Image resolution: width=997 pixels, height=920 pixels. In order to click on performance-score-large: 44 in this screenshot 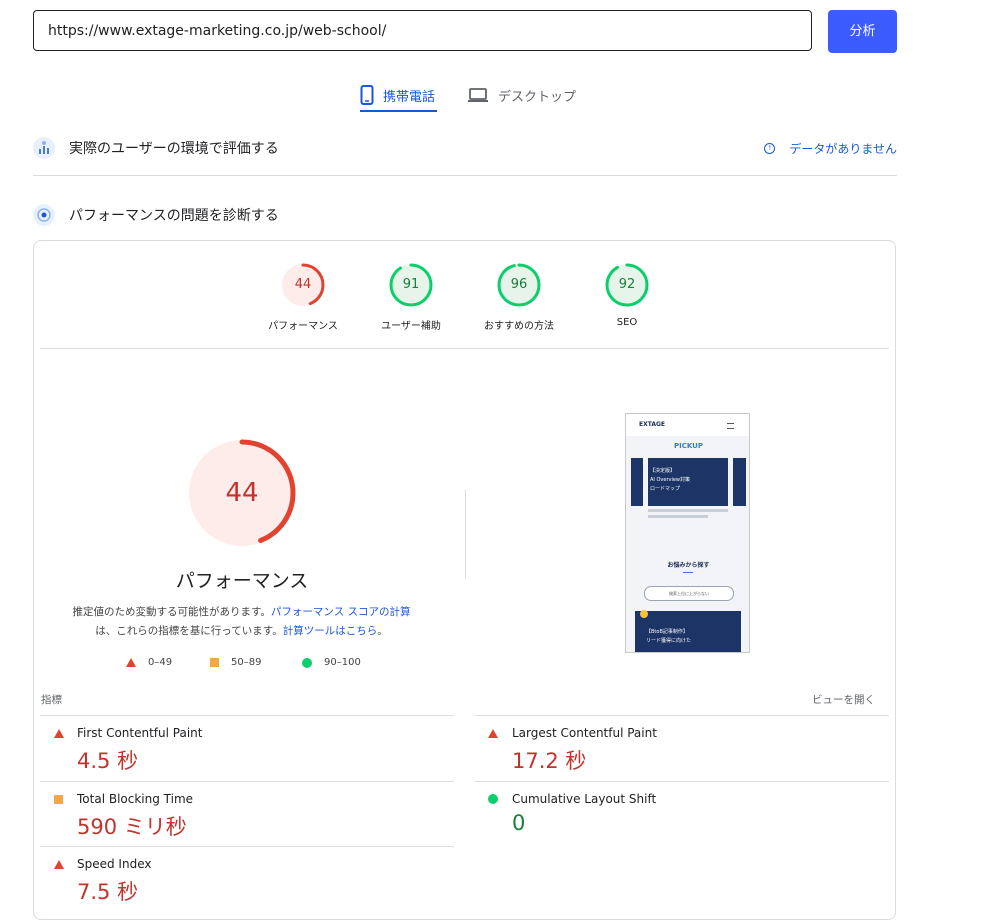, I will do `click(242, 493)`.